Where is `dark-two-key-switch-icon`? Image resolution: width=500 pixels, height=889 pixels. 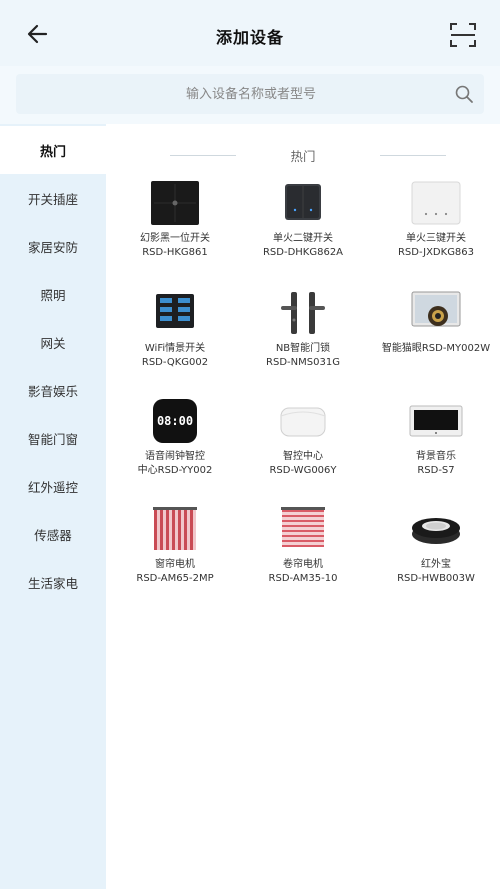
dark-two-key-switch-icon is located at coordinates (303, 202).